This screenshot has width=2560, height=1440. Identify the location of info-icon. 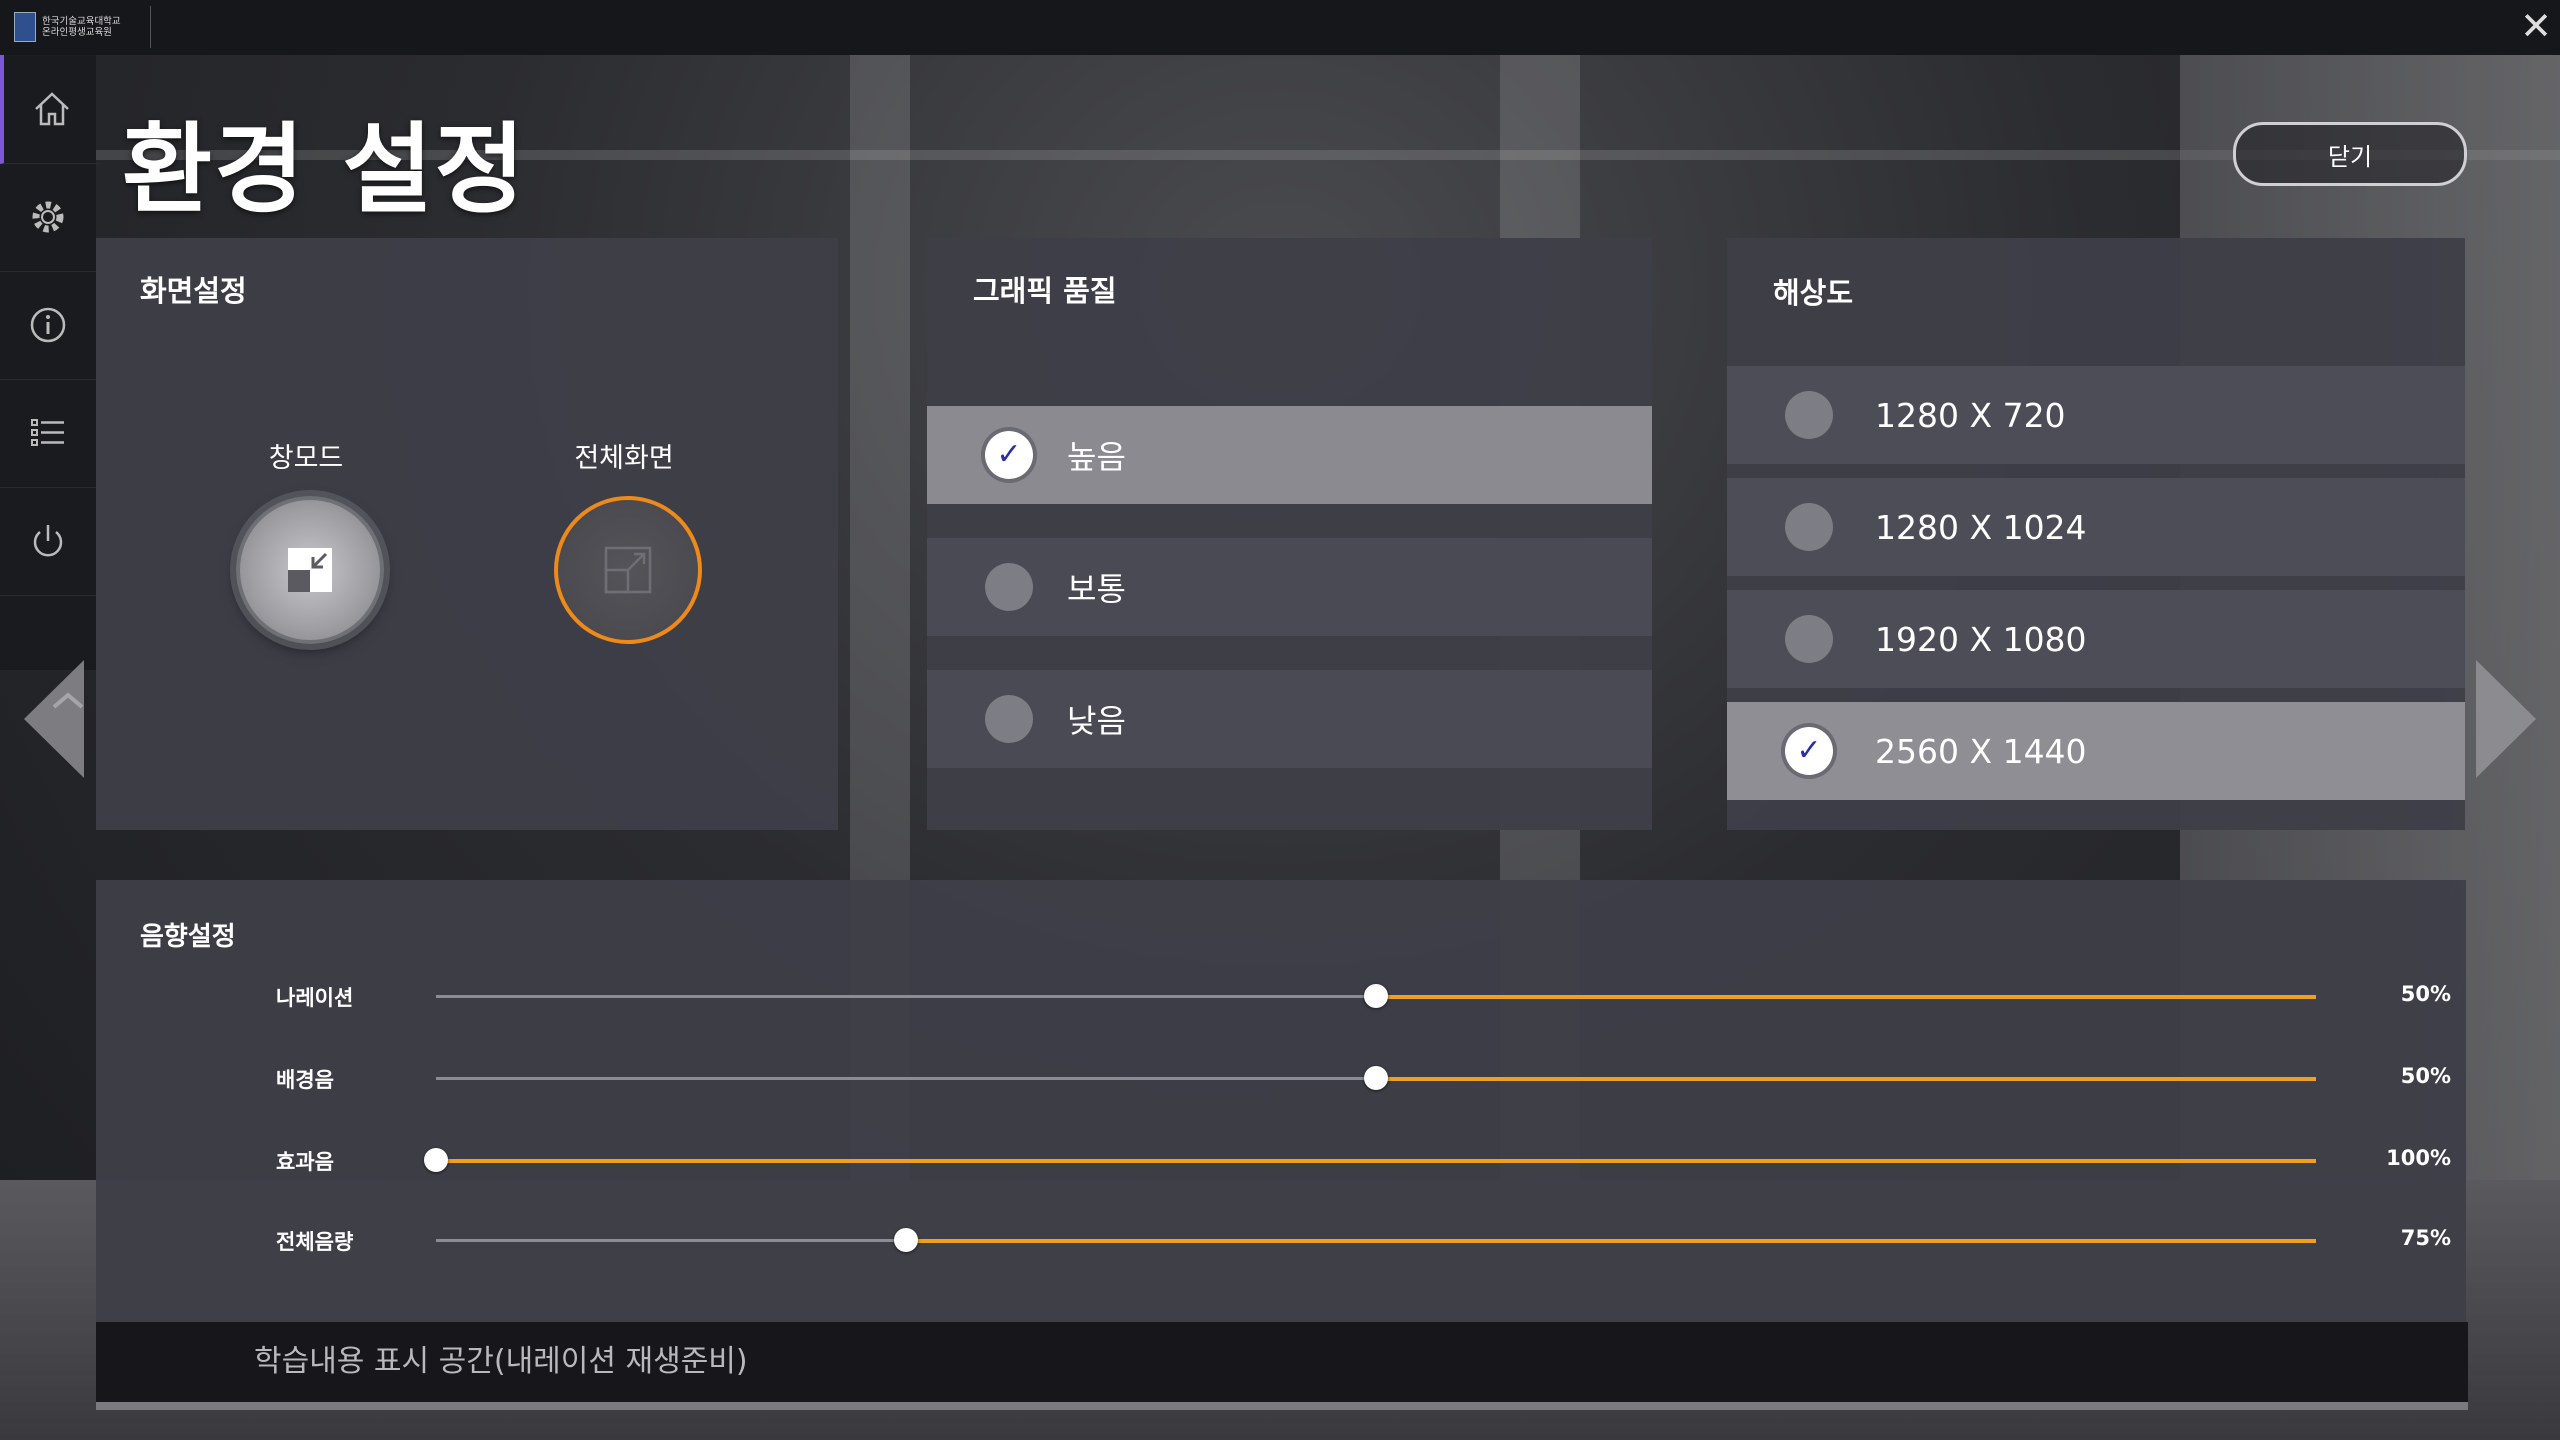
(48, 325).